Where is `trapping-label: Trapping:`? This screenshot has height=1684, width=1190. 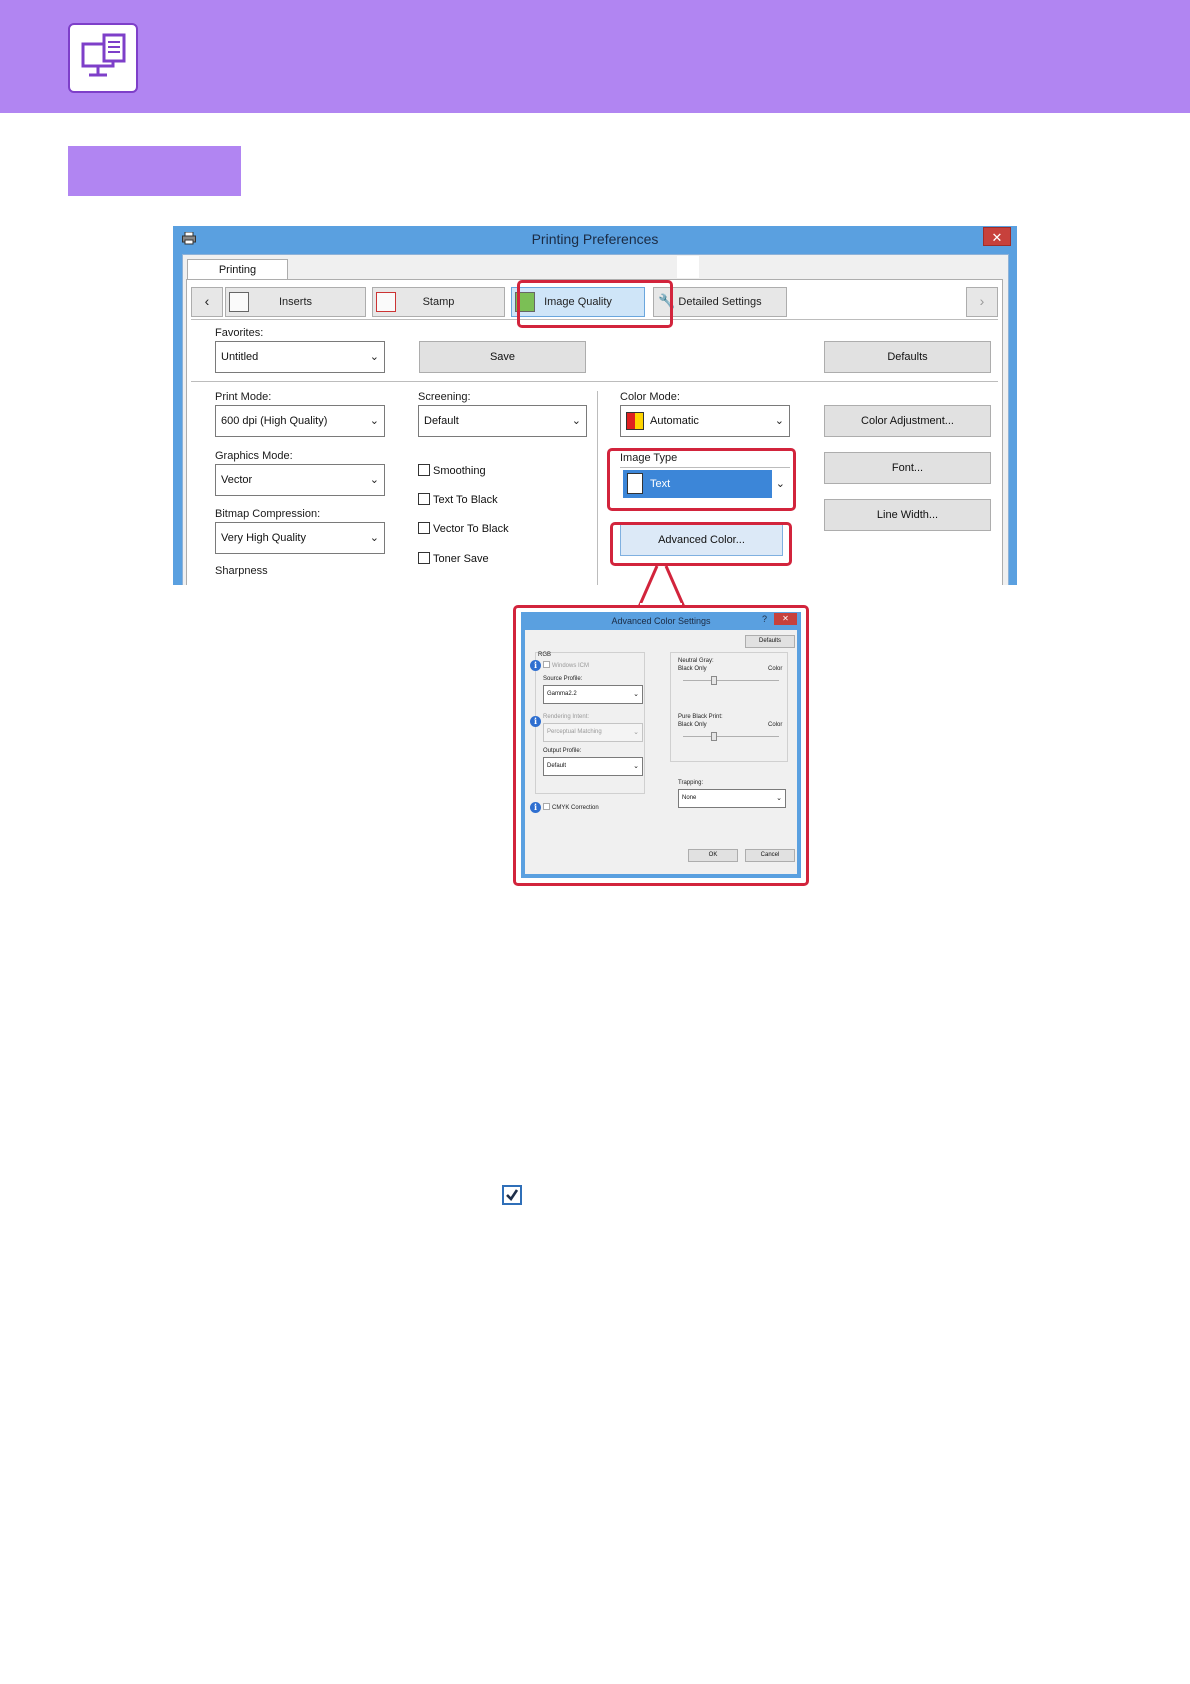
trapping-label: Trapping: is located at coordinates (691, 783).